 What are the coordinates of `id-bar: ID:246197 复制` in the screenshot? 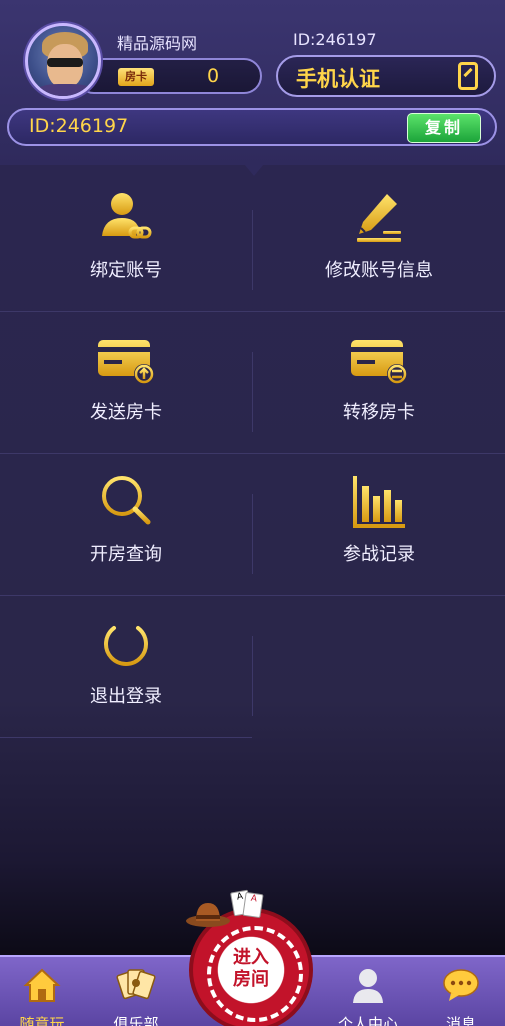 It's located at (252, 127).